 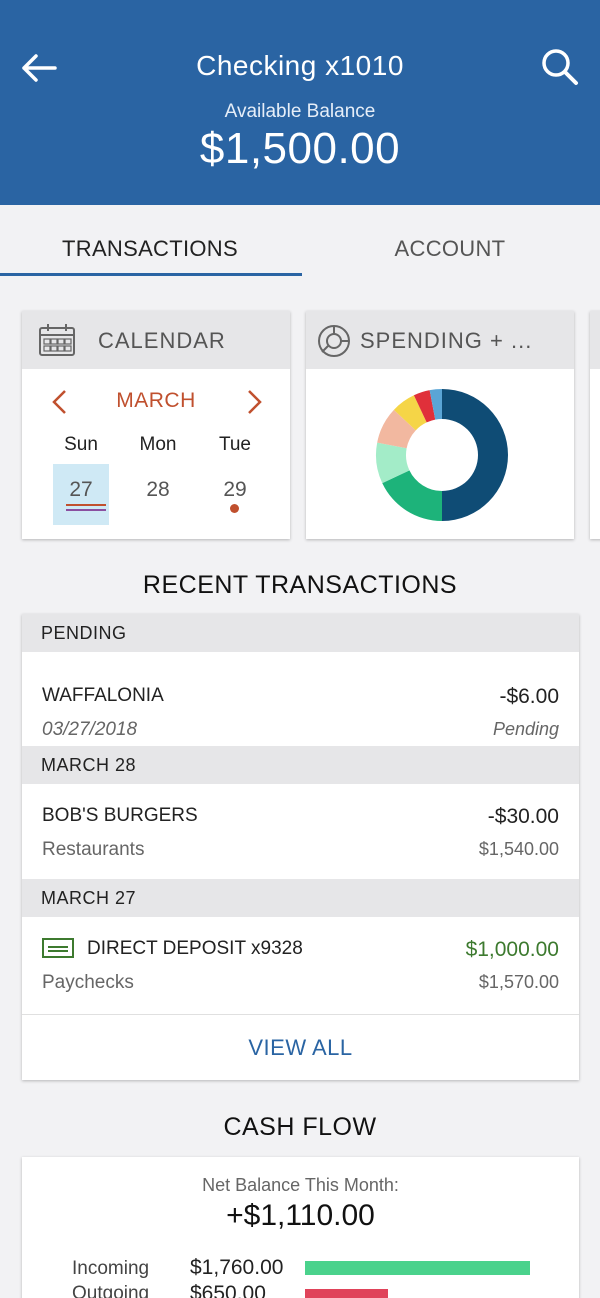 I want to click on active-tab-indicator, so click(x=151, y=274).